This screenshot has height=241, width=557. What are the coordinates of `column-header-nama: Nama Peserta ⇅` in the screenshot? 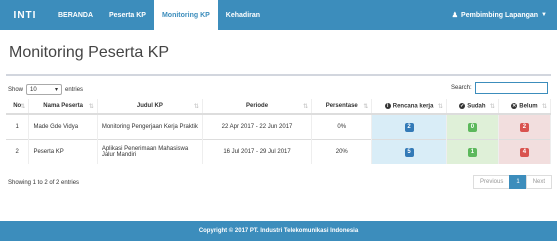 It's located at (63, 107).